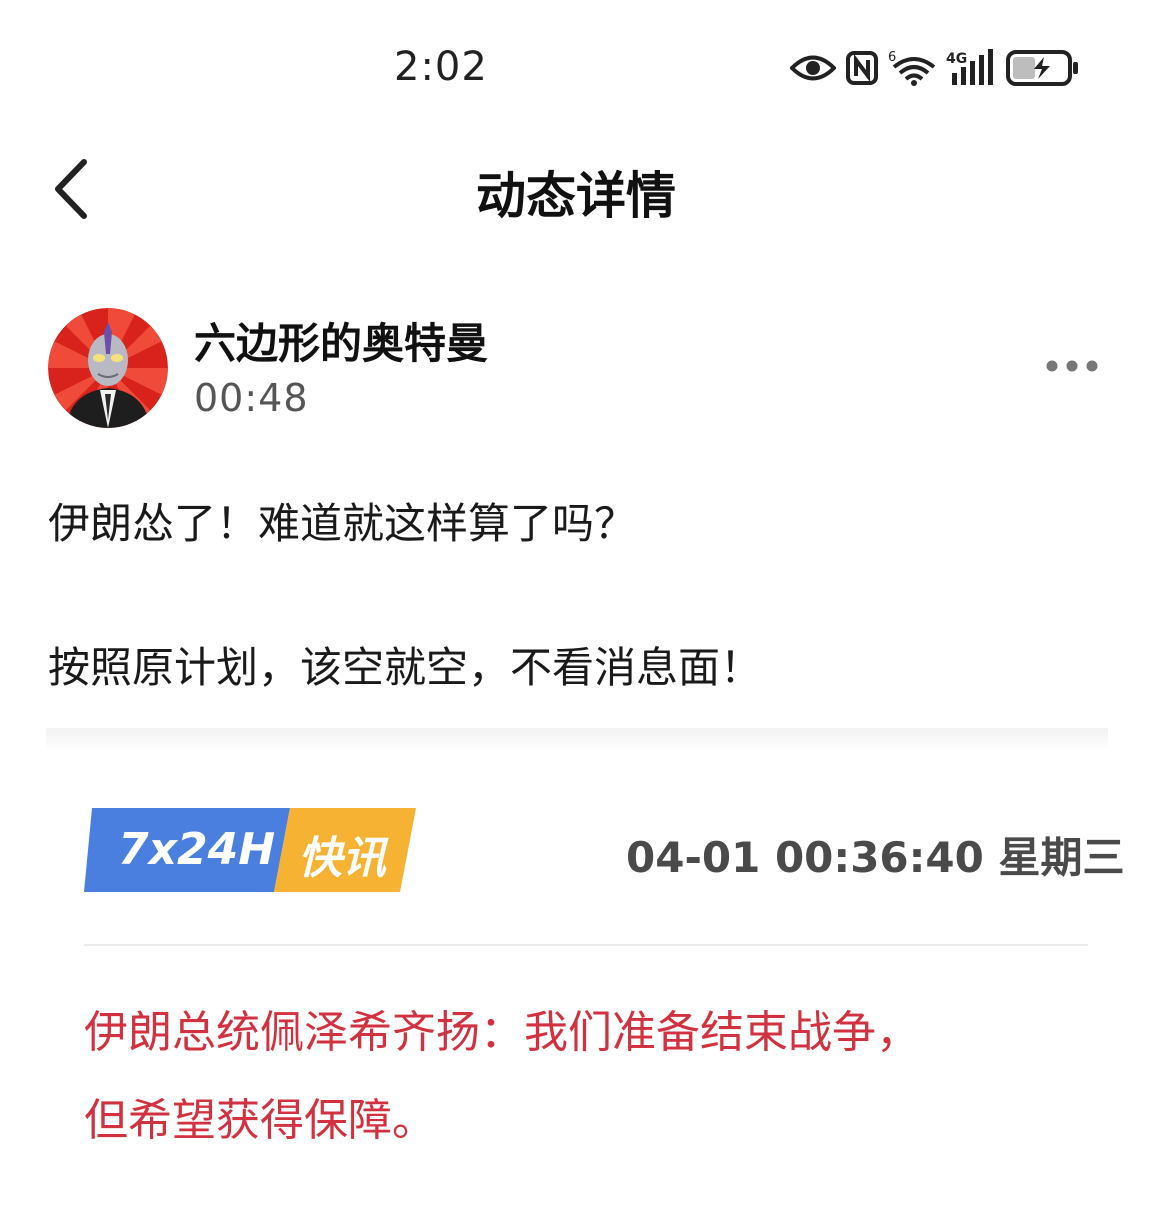  What do you see at coordinates (405, 667) in the screenshot?
I see `post-text-line: 按照原计划，该空就空，不看消息面！` at bounding box center [405, 667].